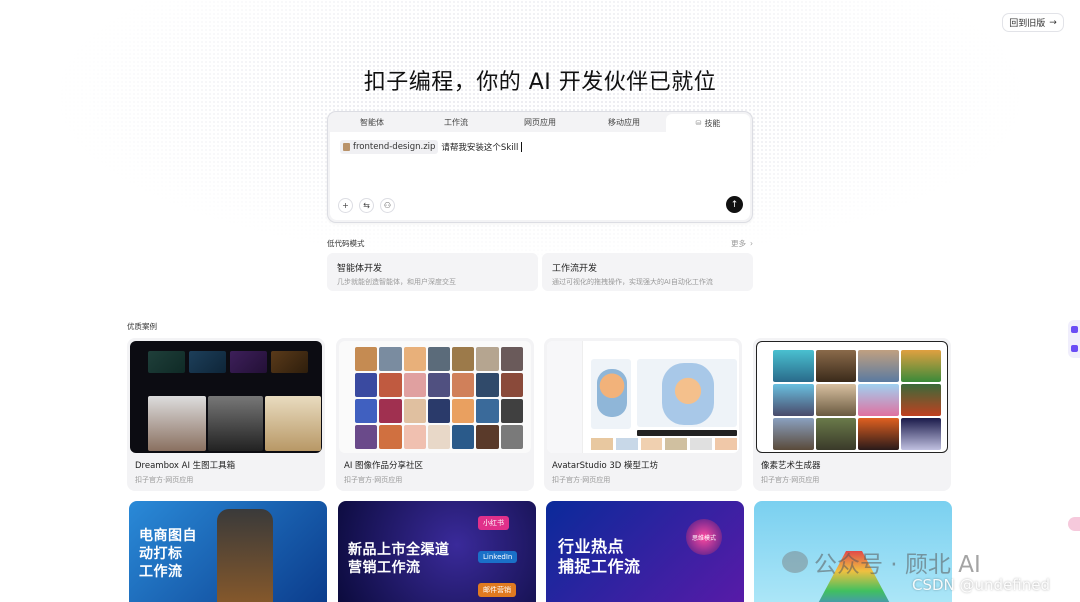  I want to click on wechat-icon, so click(795, 562).